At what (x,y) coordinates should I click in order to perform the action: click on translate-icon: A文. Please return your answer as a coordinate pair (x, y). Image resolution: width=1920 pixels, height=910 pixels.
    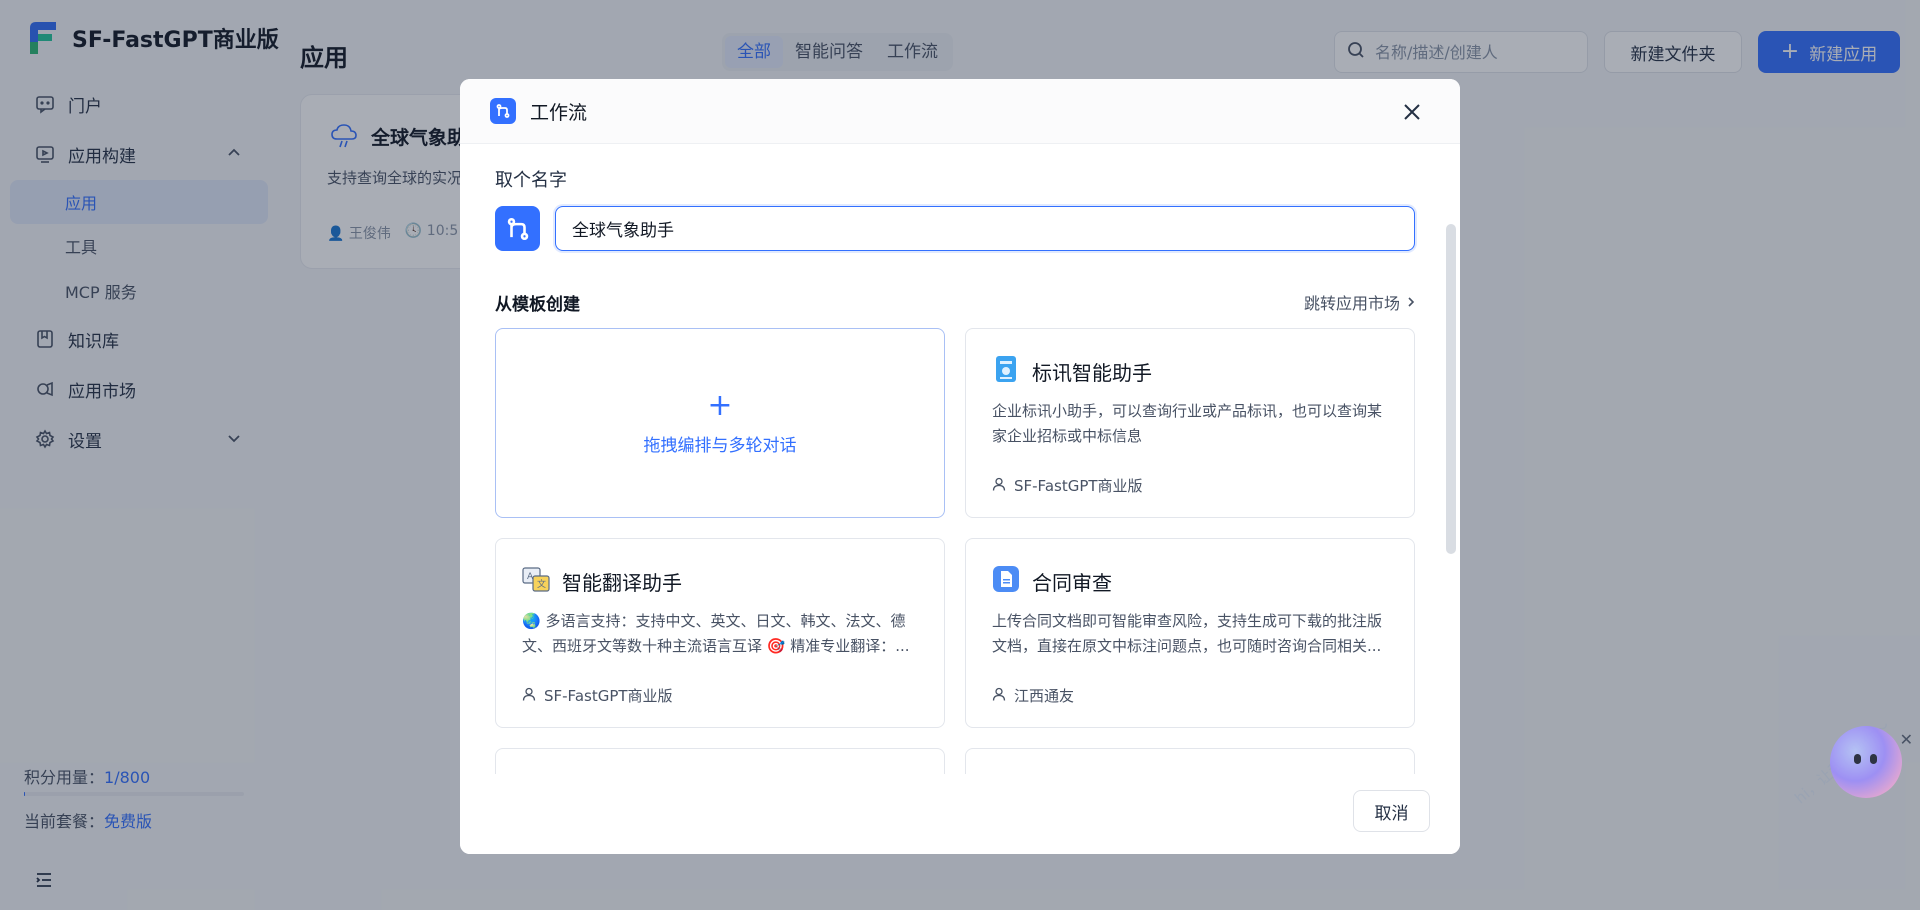
    Looking at the image, I should click on (536, 579).